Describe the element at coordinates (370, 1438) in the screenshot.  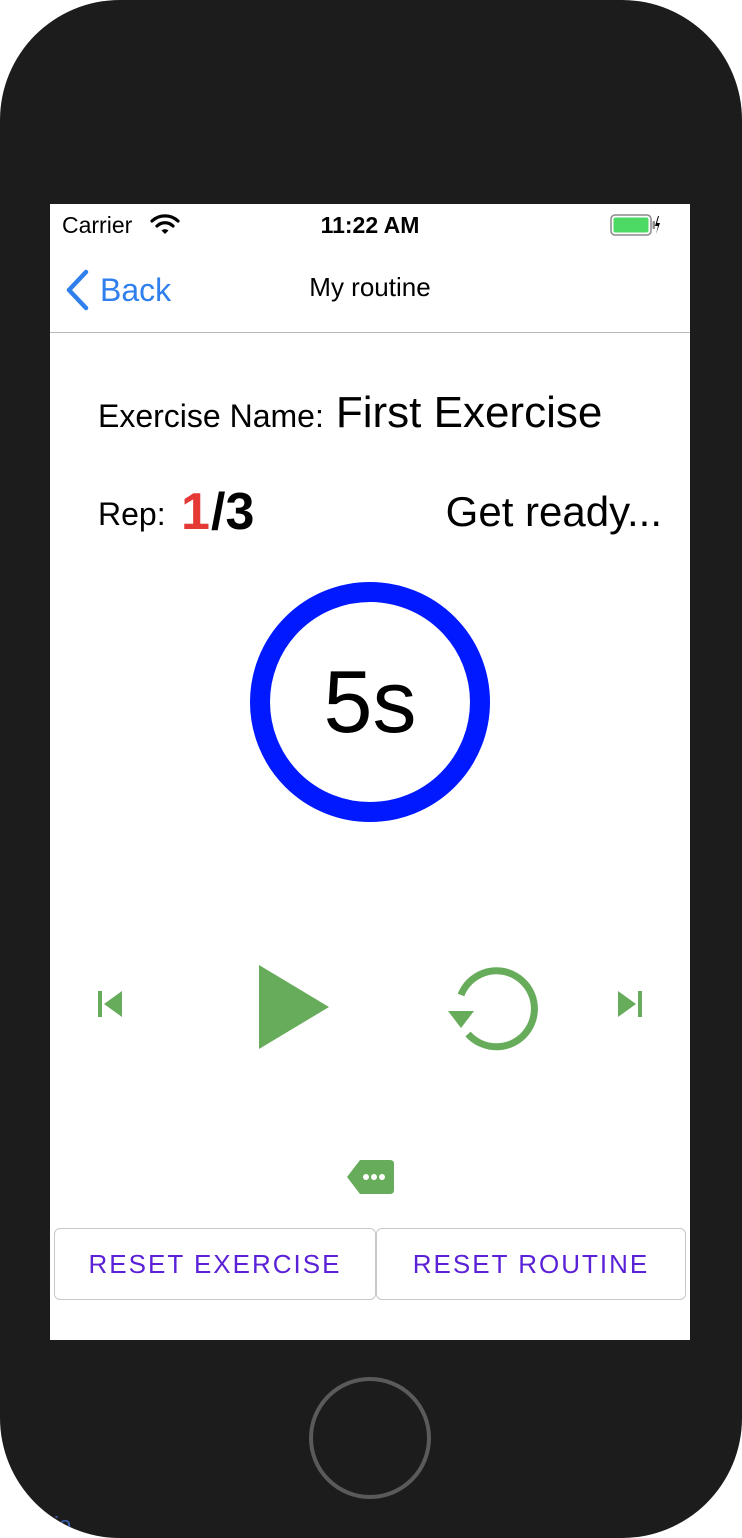
I see `home-button` at that location.